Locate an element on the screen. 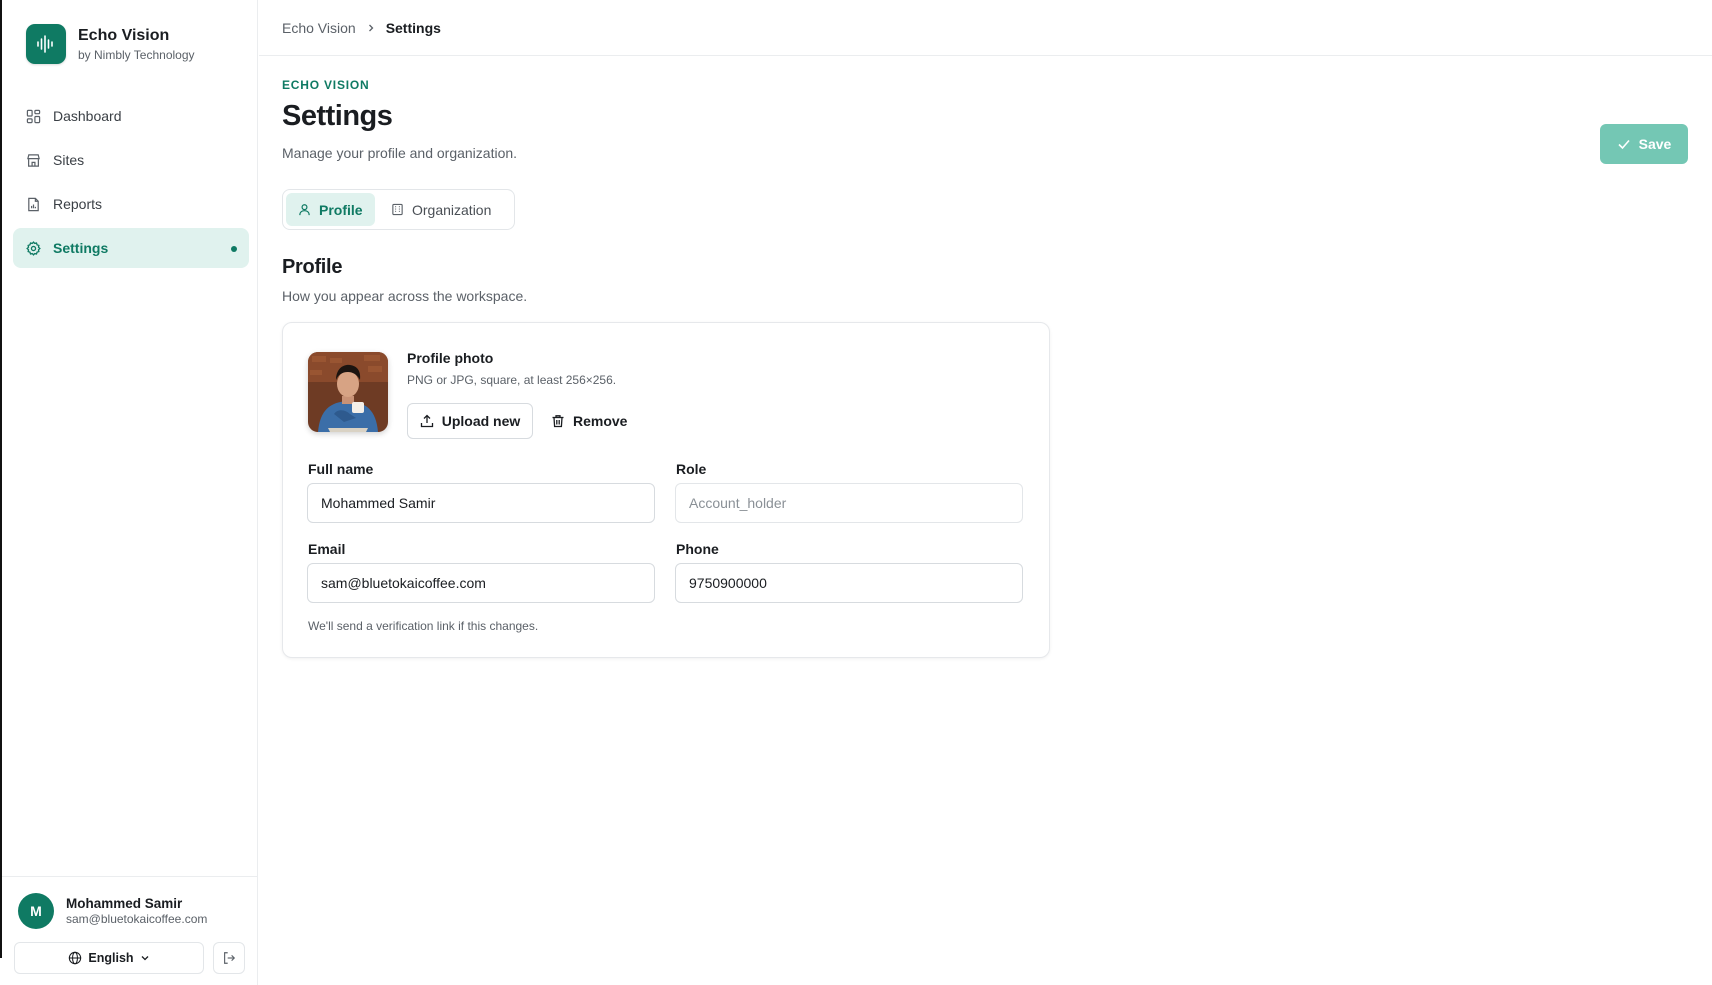 This screenshot has height=985, width=1712. settings-tabs: Profile Organization is located at coordinates (398, 209).